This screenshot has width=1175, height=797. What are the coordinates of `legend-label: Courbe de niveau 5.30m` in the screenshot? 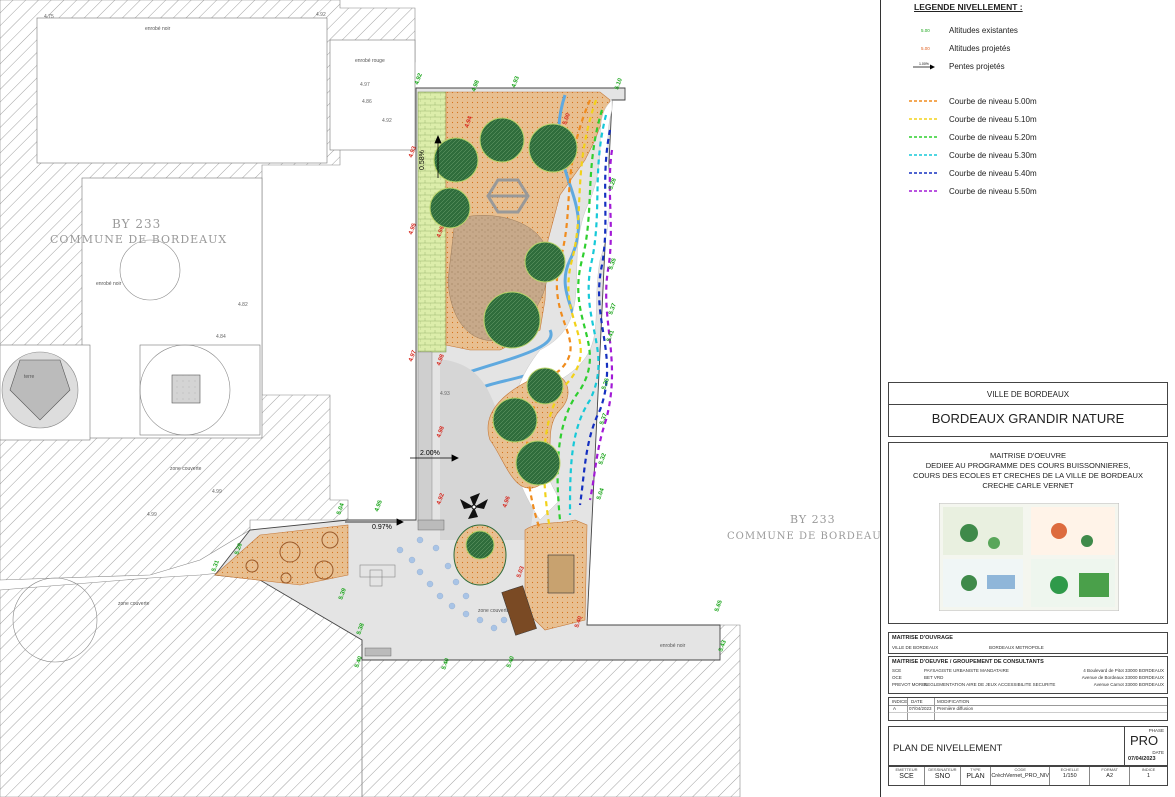 It's located at (993, 155).